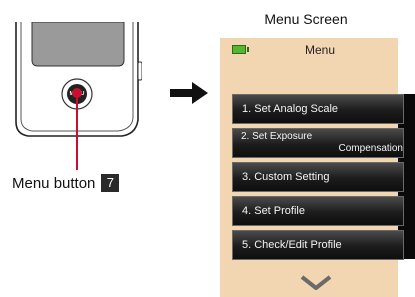  Describe the element at coordinates (292, 245) in the screenshot. I see `menu-item-label: 5. Check/Edit Profile` at that location.